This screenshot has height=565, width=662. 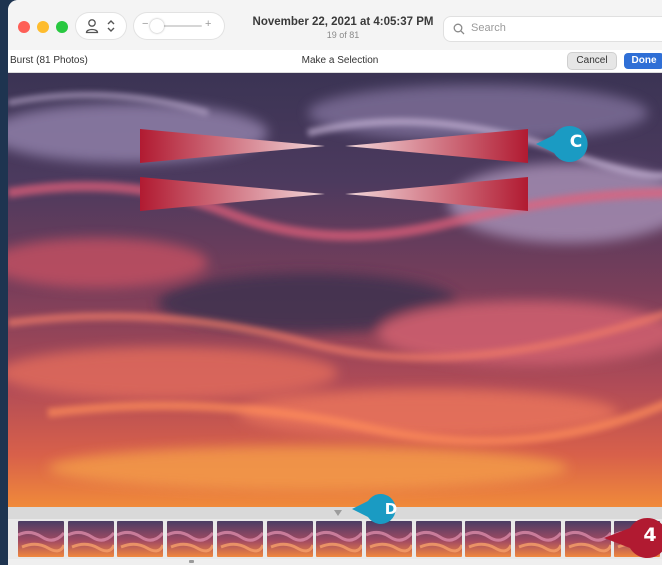 What do you see at coordinates (576, 142) in the screenshot?
I see `callout-c-label: C` at bounding box center [576, 142].